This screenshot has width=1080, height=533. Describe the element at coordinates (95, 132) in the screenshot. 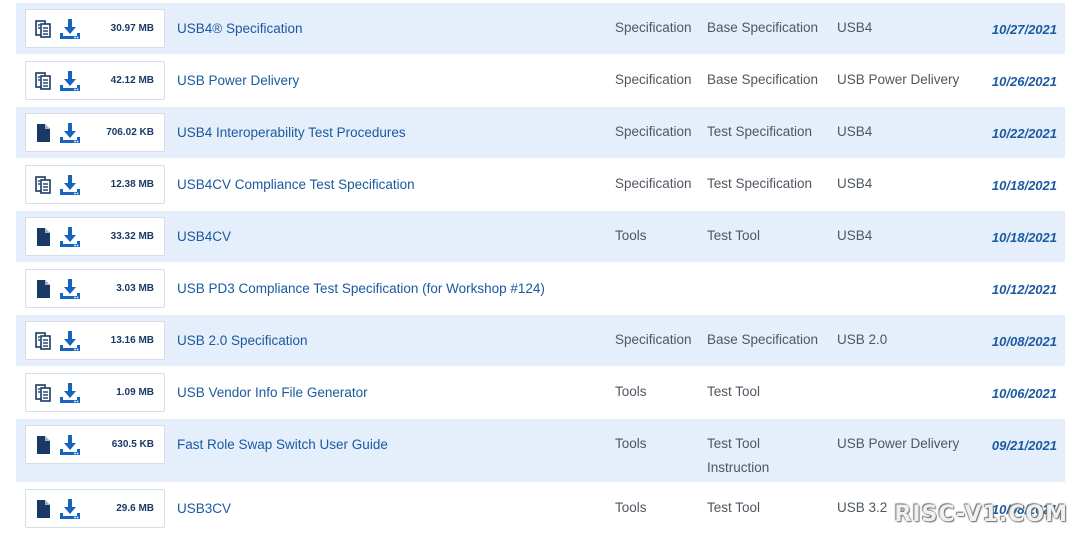

I see `download-box: 706.02 KB` at that location.